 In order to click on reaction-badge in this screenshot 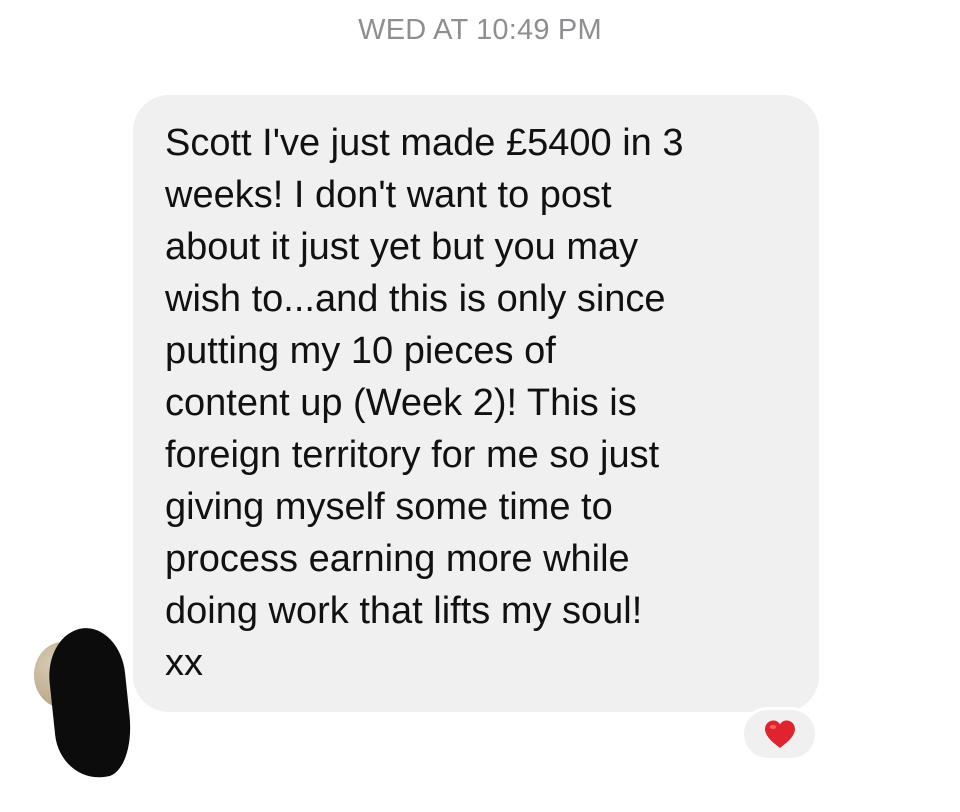, I will do `click(779, 734)`.